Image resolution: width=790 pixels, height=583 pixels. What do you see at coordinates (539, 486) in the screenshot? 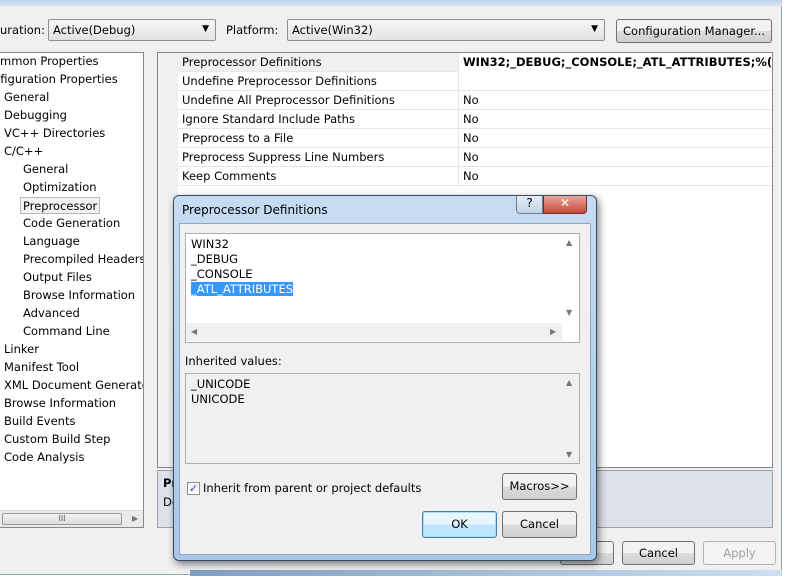
I see `macros-button: Macros>>` at bounding box center [539, 486].